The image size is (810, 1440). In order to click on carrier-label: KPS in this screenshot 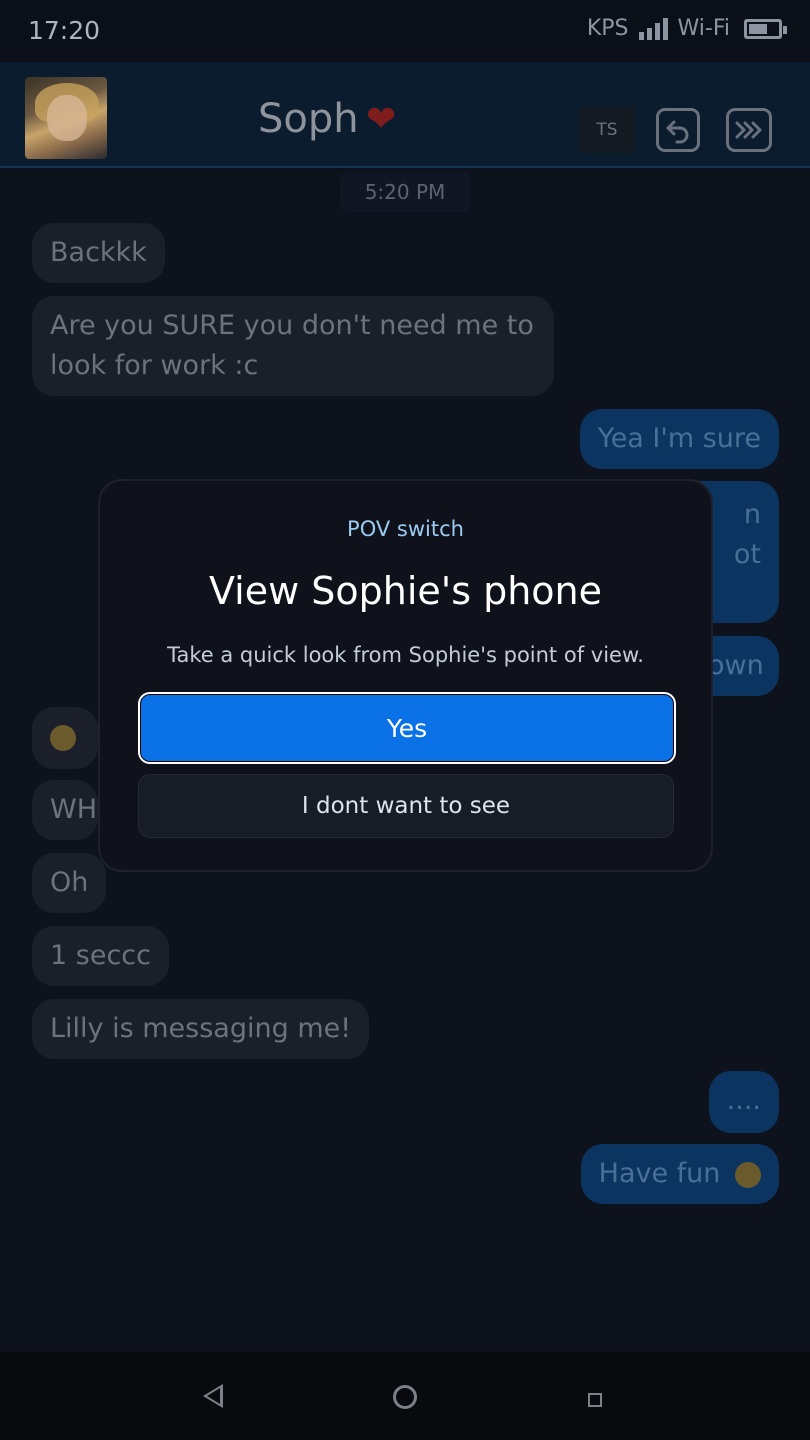, I will do `click(607, 28)`.